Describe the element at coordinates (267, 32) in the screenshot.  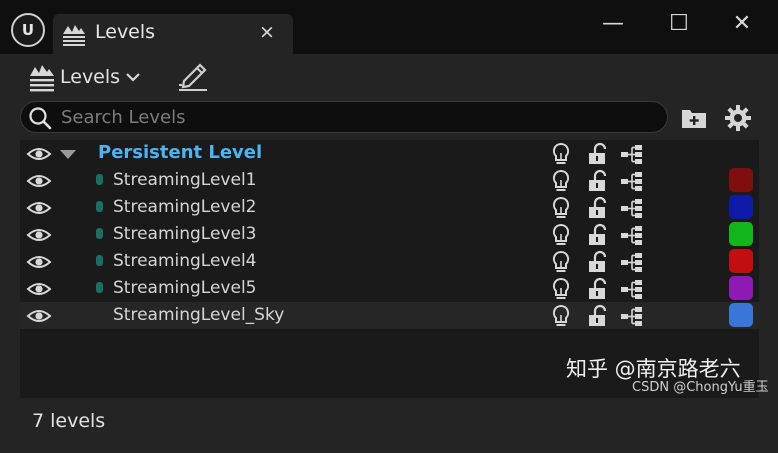
I see `tab-close-button: ×` at that location.